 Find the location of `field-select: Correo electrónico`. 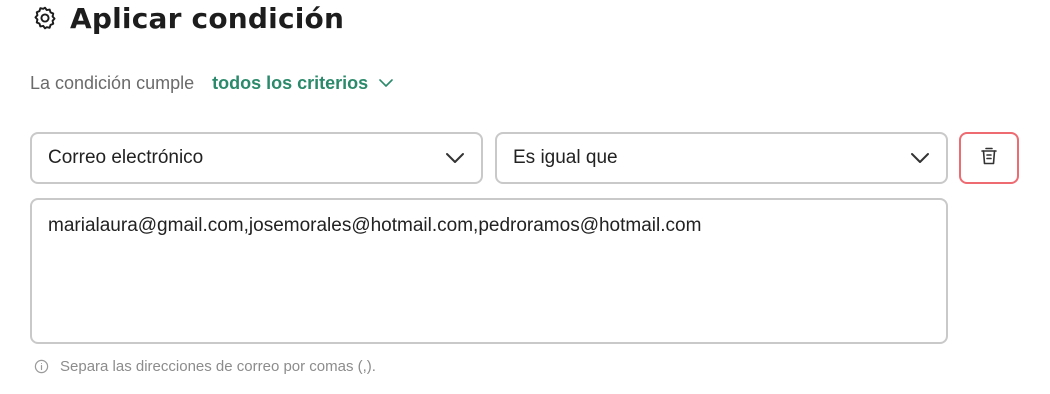

field-select: Correo electrónico is located at coordinates (256, 158).